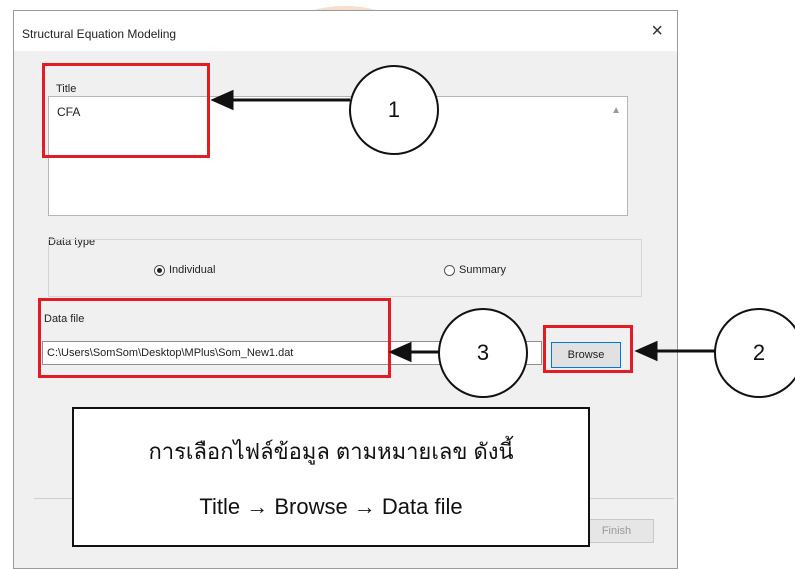 The width and height of the screenshot is (795, 569). I want to click on data-type-group, so click(345, 268).